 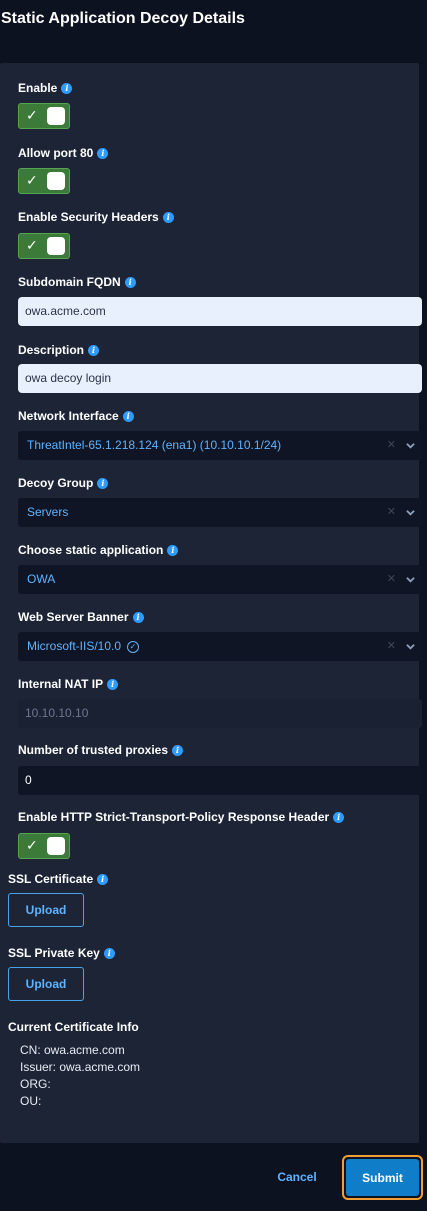 What do you see at coordinates (63, 153) in the screenshot?
I see `allow-port-80-label: Allow port 80 i` at bounding box center [63, 153].